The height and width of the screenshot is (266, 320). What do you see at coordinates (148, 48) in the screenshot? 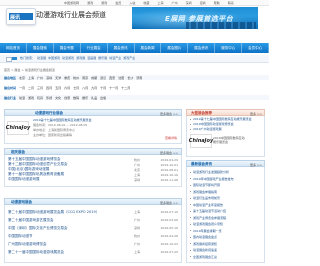
I see `nav-item: 展会新闻` at bounding box center [148, 48].